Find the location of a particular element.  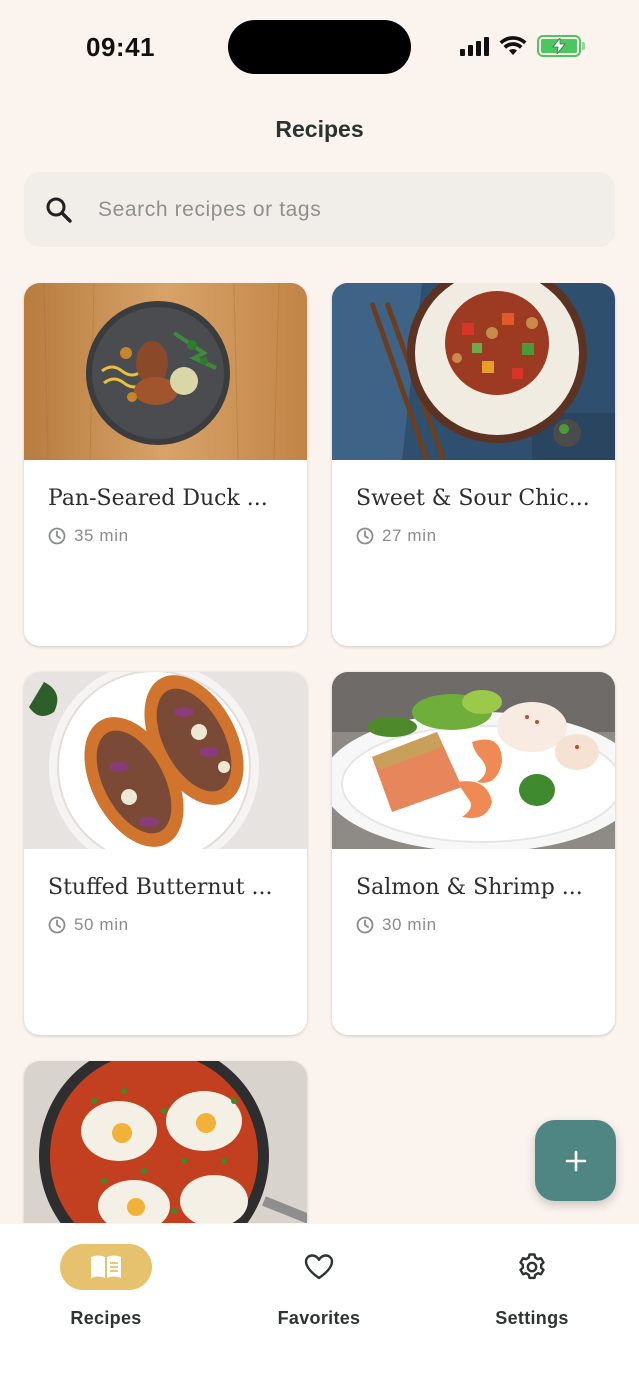

recipe-meta: 35 min is located at coordinates (88, 536).